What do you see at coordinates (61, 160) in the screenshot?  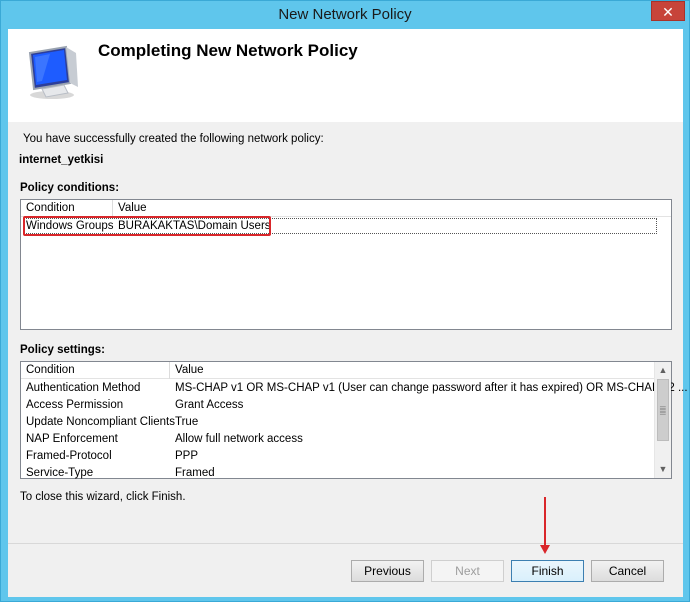 I see `policy-name: internet_yetkisi` at bounding box center [61, 160].